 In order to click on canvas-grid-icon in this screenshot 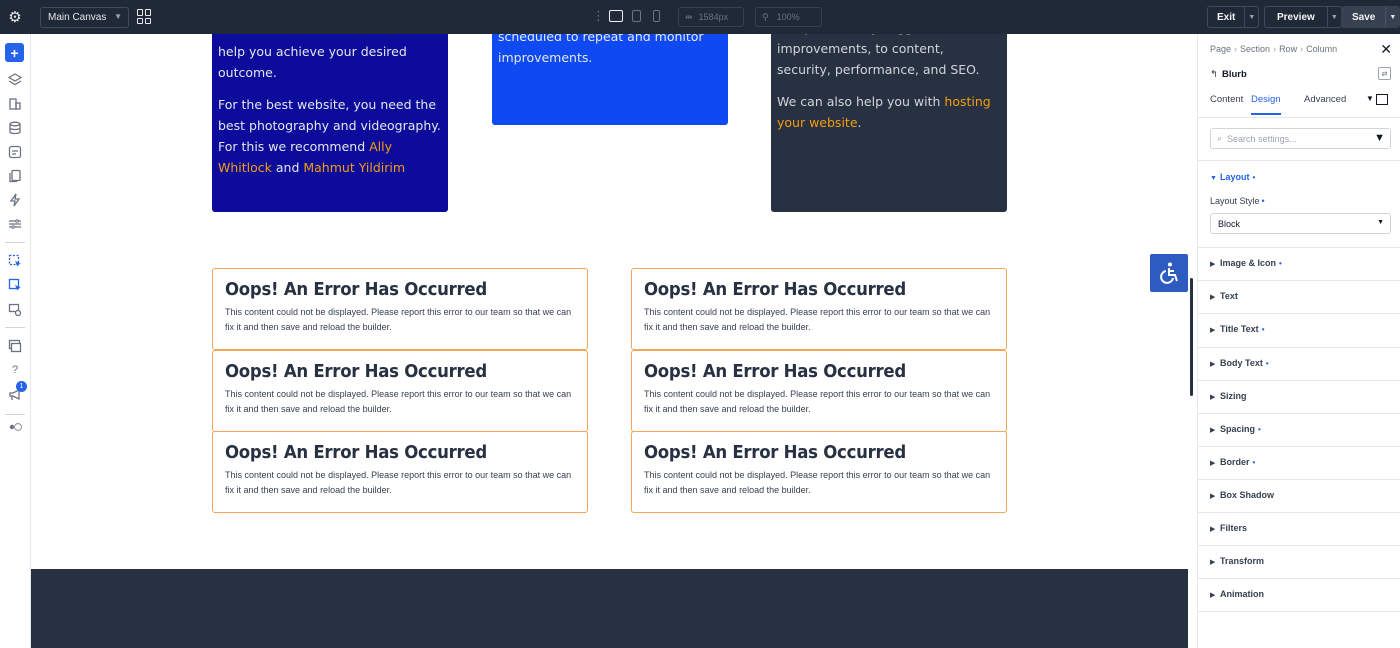, I will do `click(144, 16)`.